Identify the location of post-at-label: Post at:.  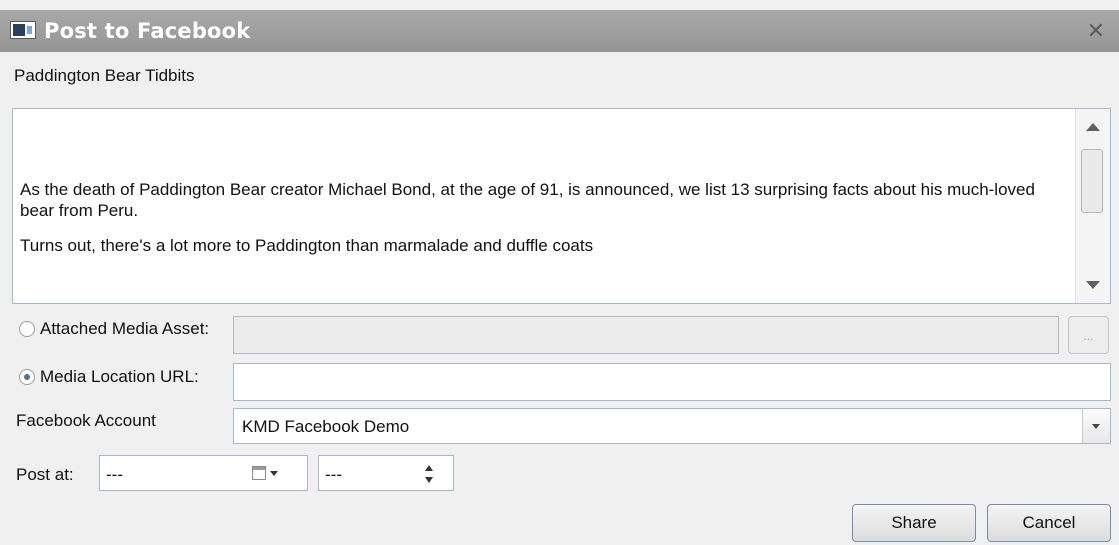
(45, 474).